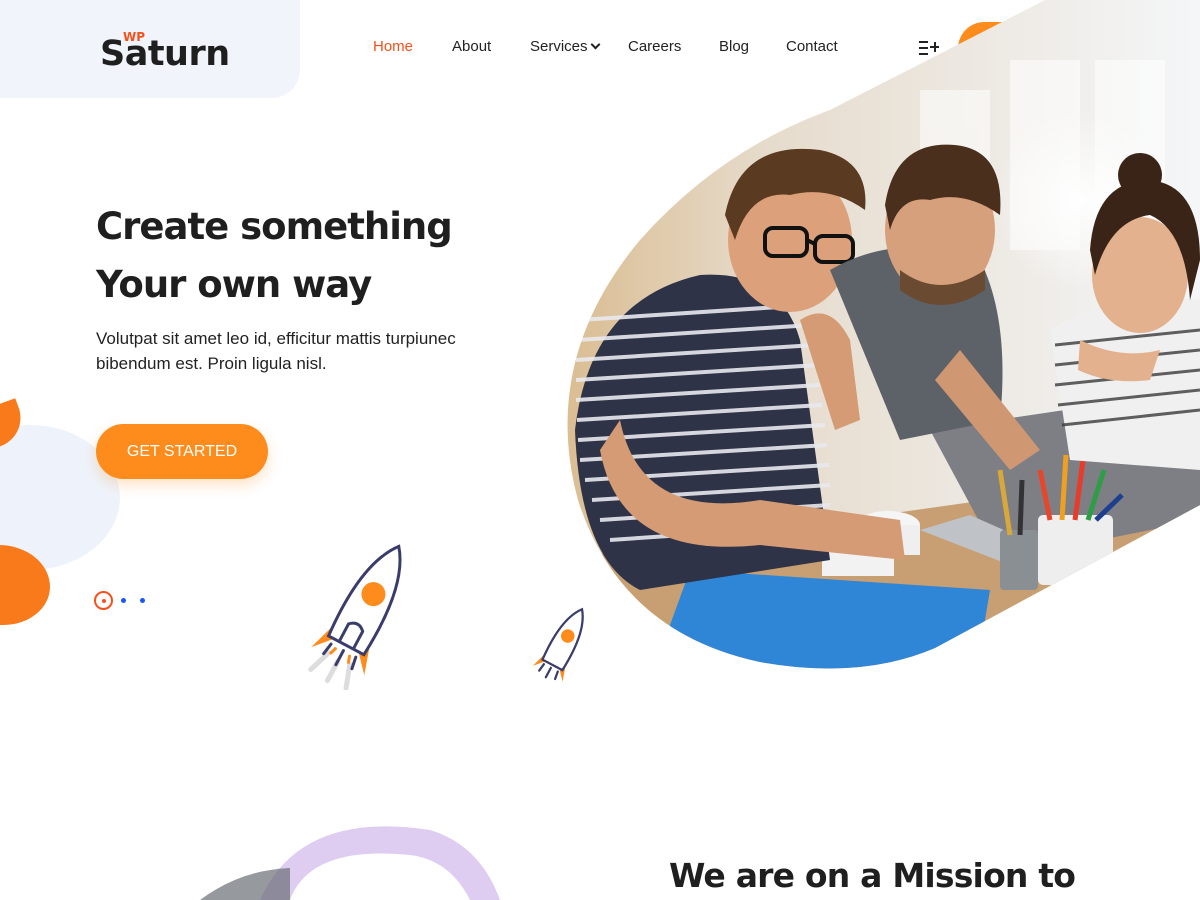 The image size is (1200, 900). Describe the element at coordinates (654, 46) in the screenshot. I see `nav-item-careers: Careers` at that location.